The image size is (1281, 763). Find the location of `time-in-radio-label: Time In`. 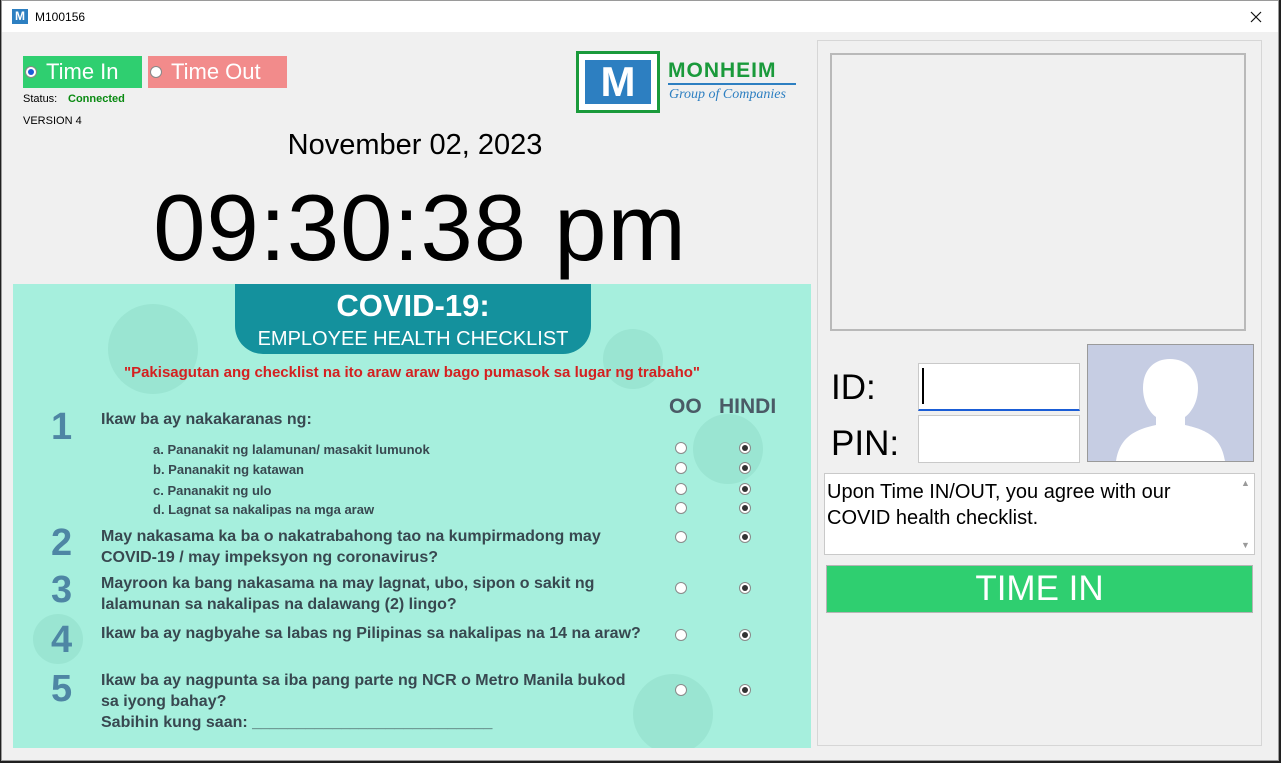

time-in-radio-label: Time In is located at coordinates (82, 71).